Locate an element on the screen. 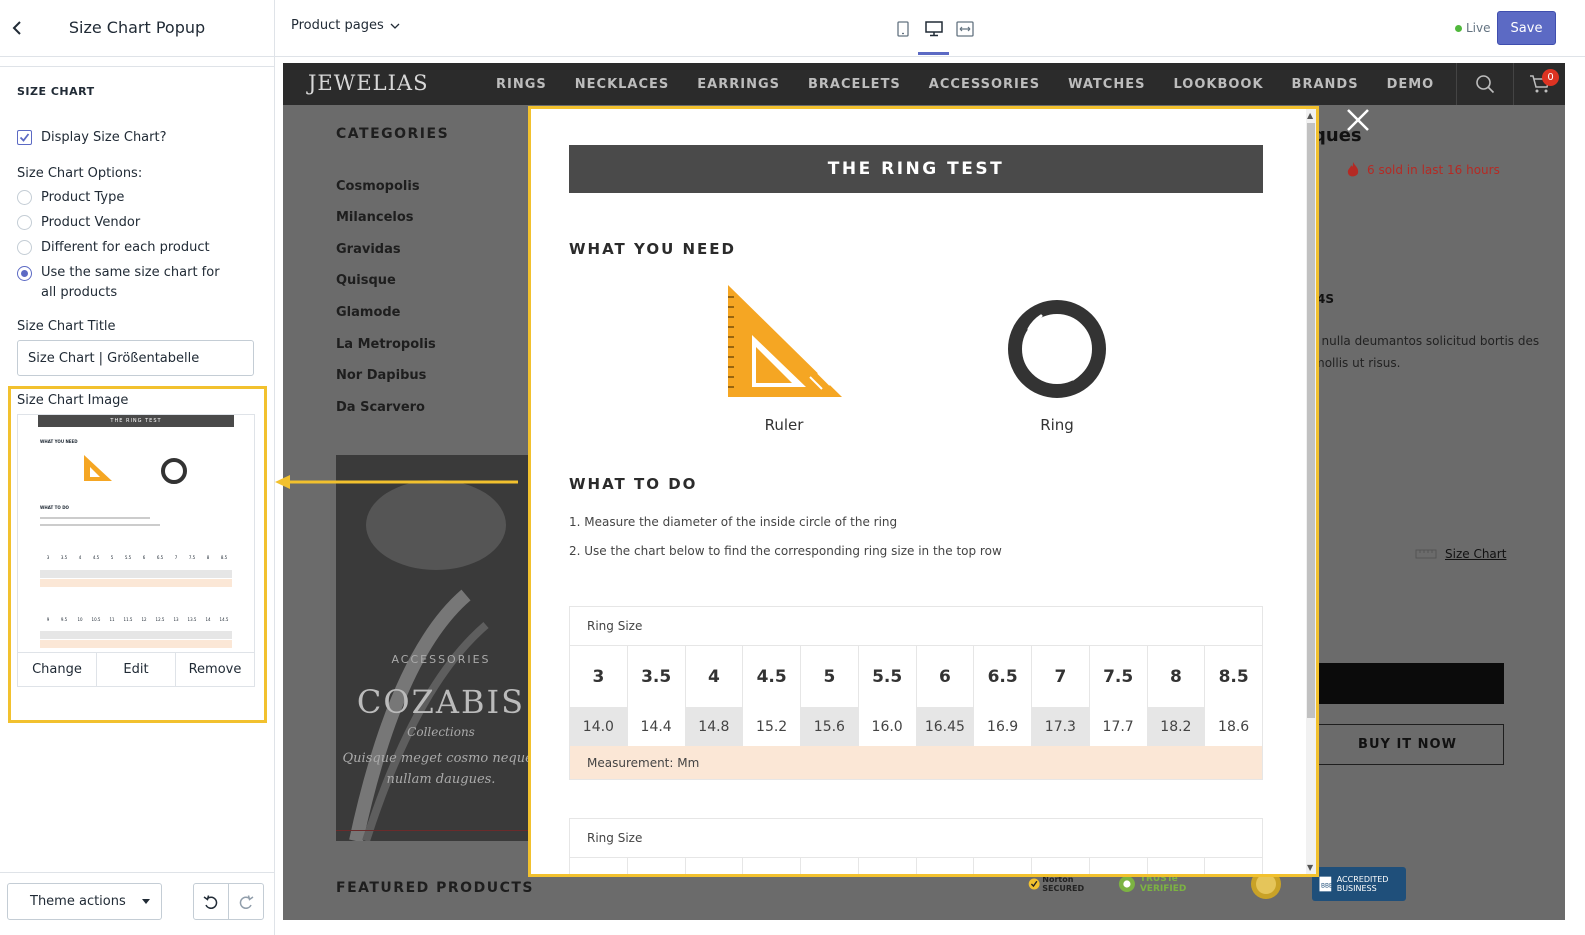 The height and width of the screenshot is (935, 1585). theme-actions-button: Theme actions is located at coordinates (84, 901).